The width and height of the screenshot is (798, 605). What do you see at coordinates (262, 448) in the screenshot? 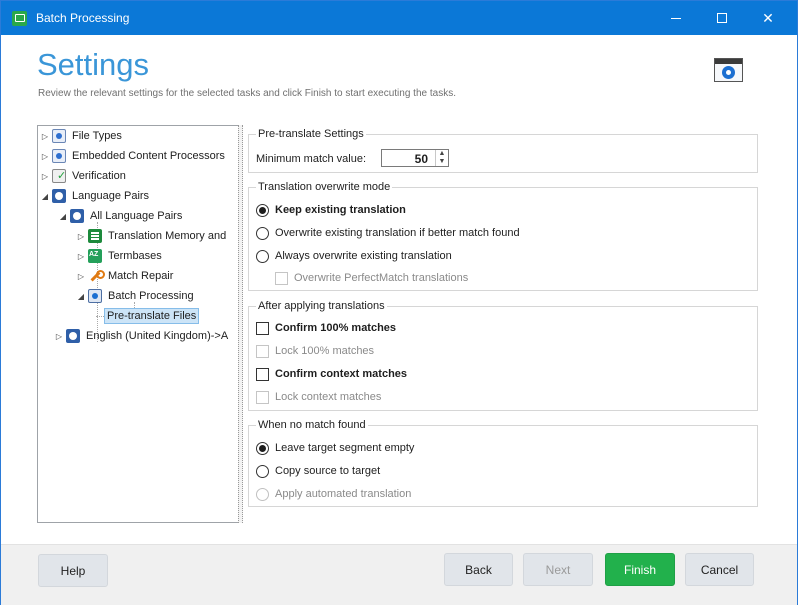
I see `leave-empty-radio` at bounding box center [262, 448].